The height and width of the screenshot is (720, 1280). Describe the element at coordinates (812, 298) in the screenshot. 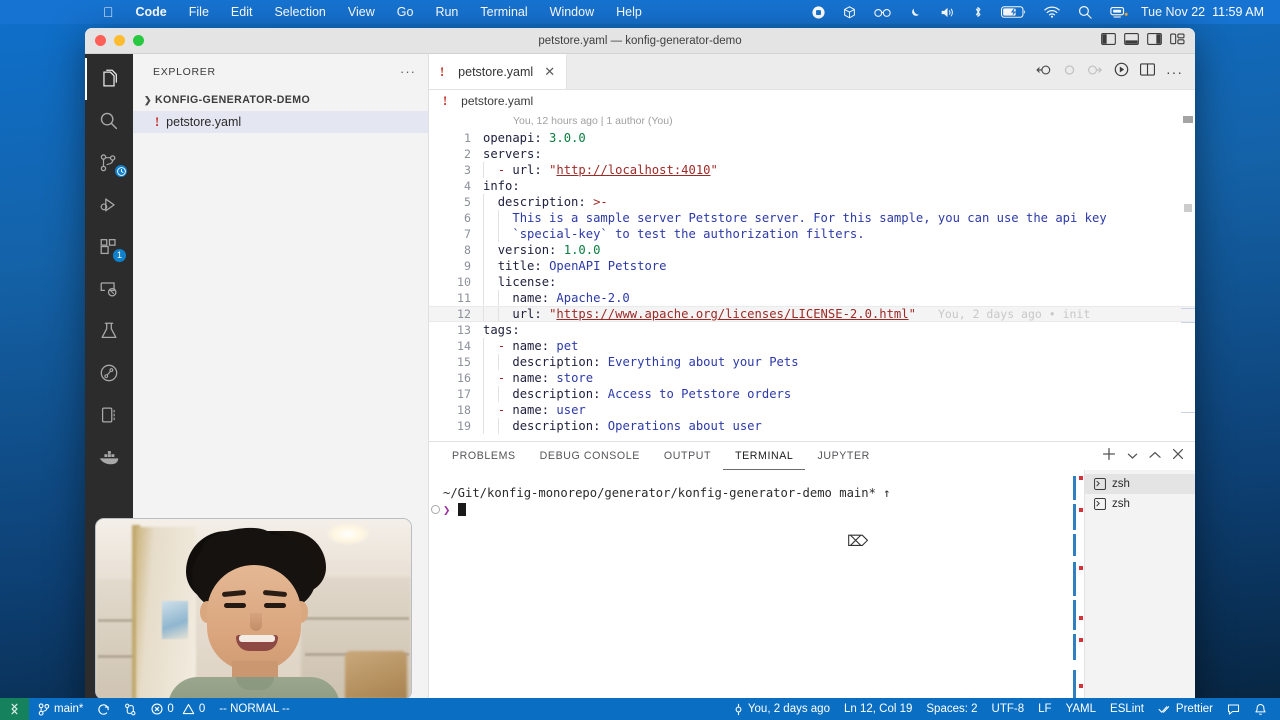

I see `code-line: 11 name: Apache-2.0` at that location.